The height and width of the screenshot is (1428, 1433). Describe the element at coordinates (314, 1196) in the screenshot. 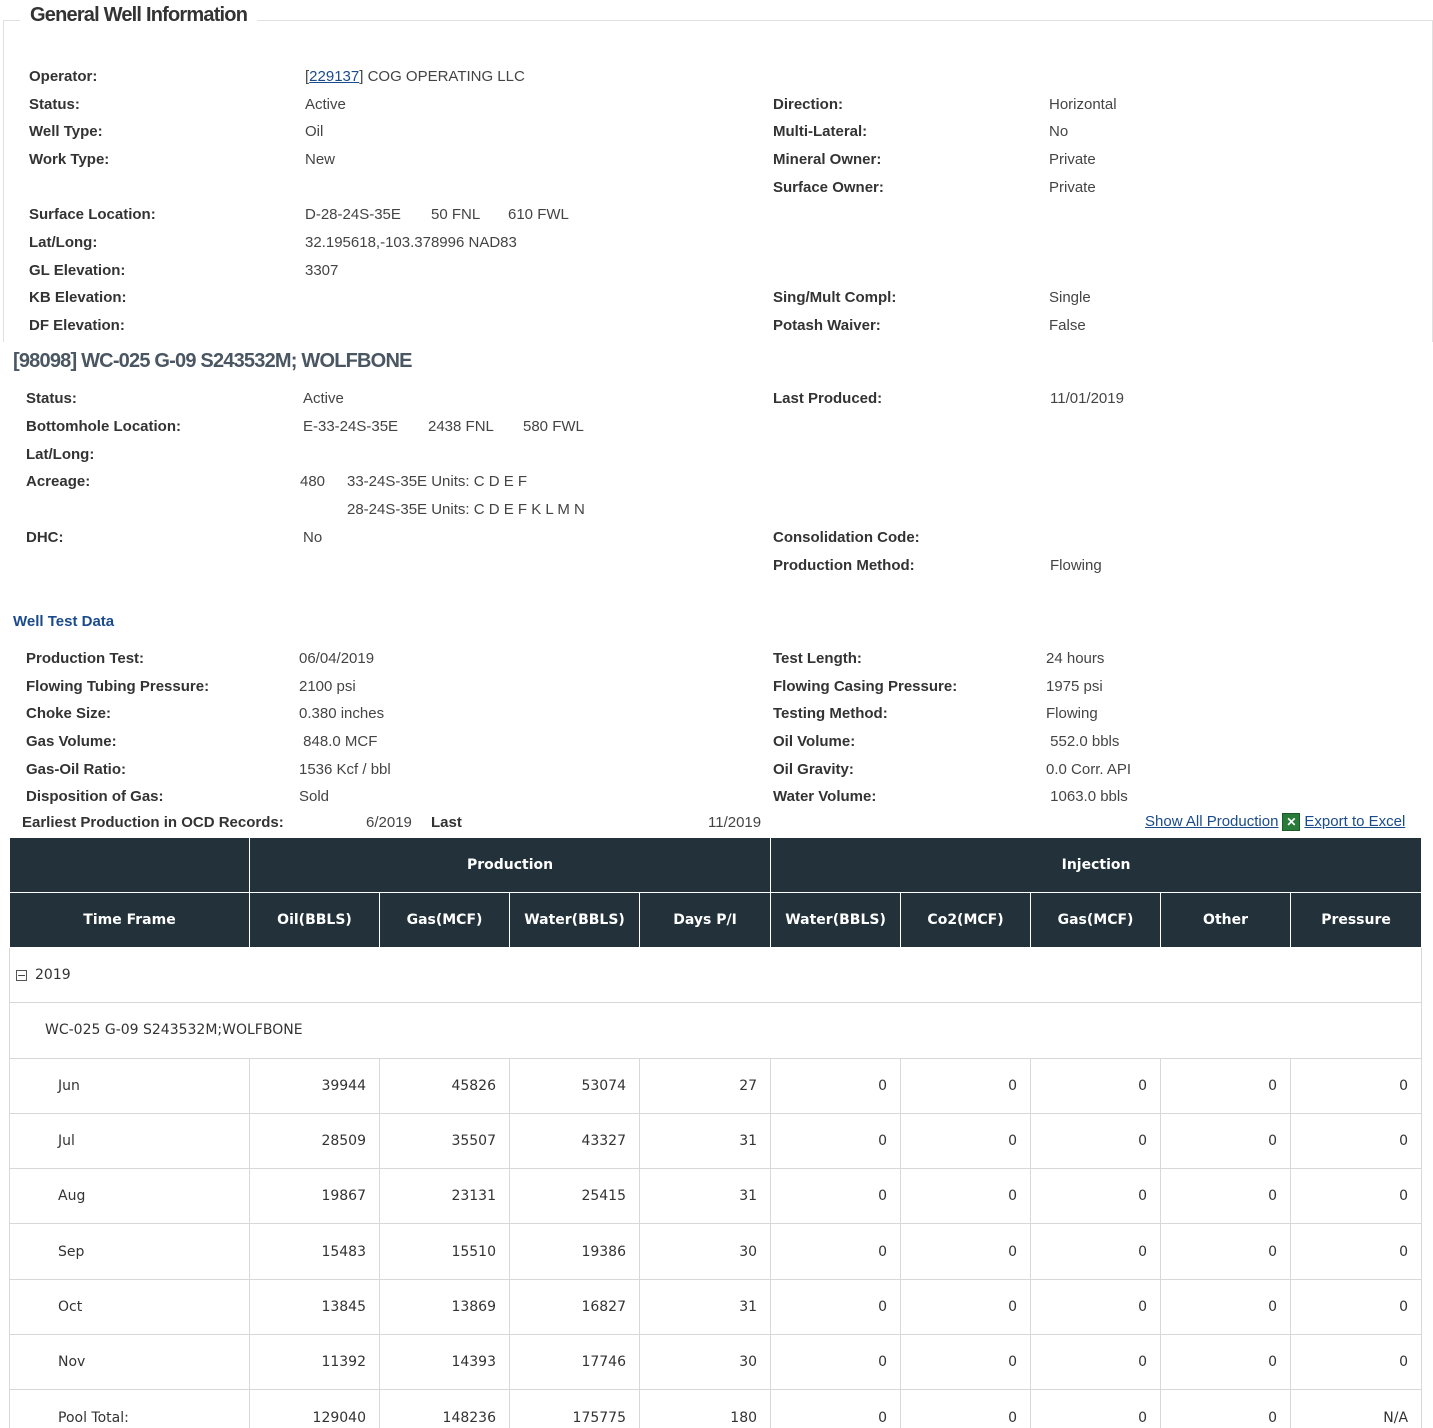

I see `row-cell: 19867` at that location.